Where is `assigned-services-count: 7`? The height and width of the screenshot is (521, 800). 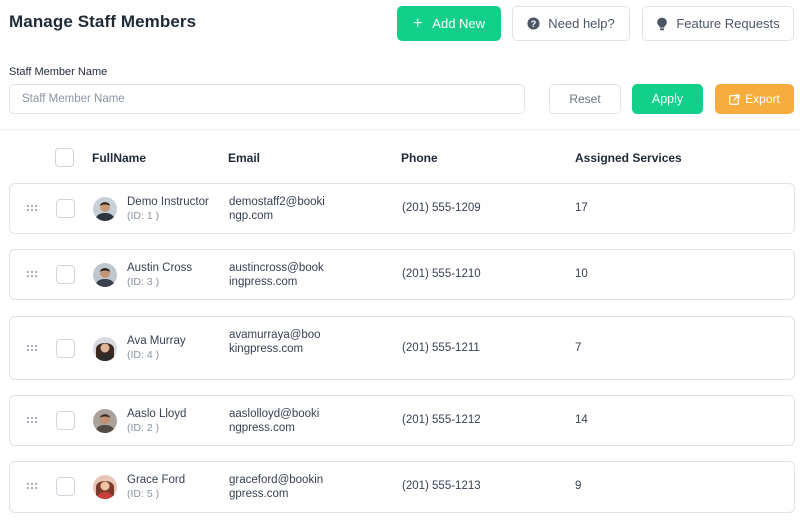
assigned-services-count: 7 is located at coordinates (578, 348).